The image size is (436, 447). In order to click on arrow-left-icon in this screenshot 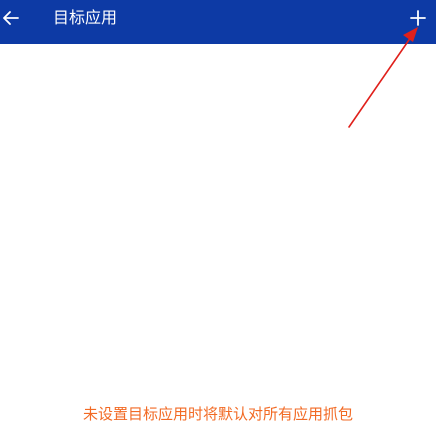, I will do `click(11, 18)`.